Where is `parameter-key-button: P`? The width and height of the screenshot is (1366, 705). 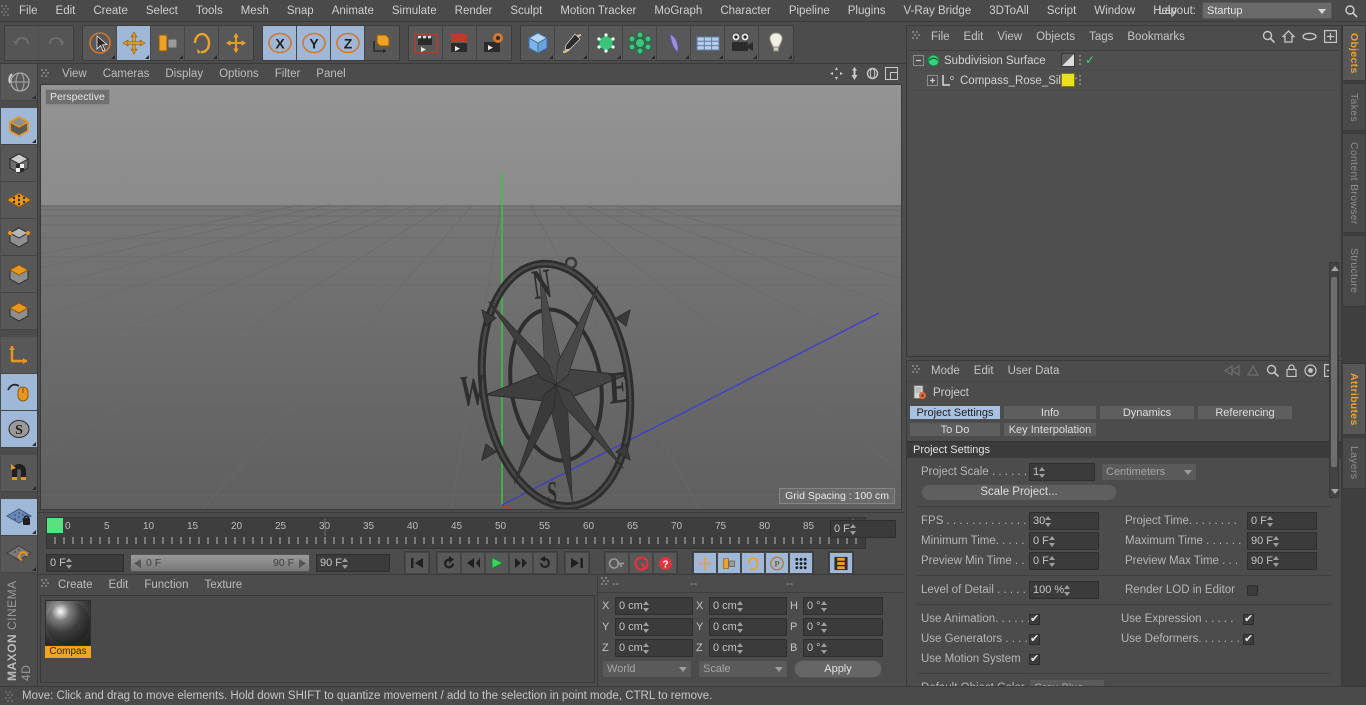 parameter-key-button: P is located at coordinates (777, 563).